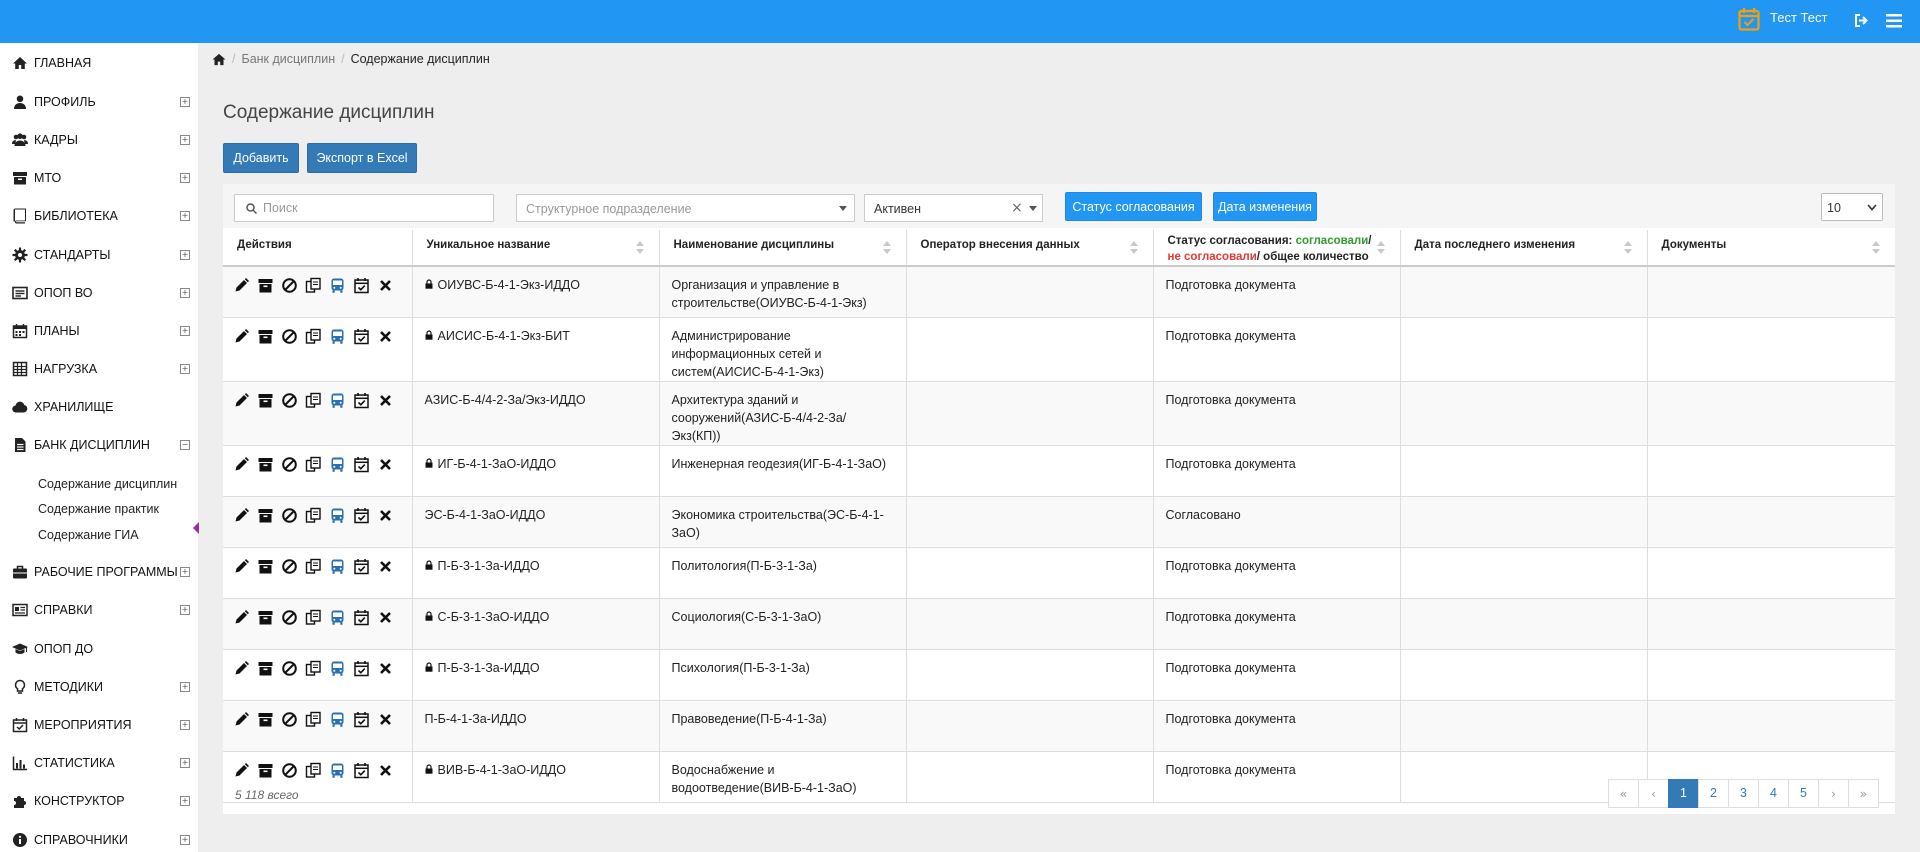 This screenshot has height=852, width=1920. What do you see at coordinates (99, 801) in the screenshot?
I see `sidebar-item-constructor: КОНСТРУКТОР +` at bounding box center [99, 801].